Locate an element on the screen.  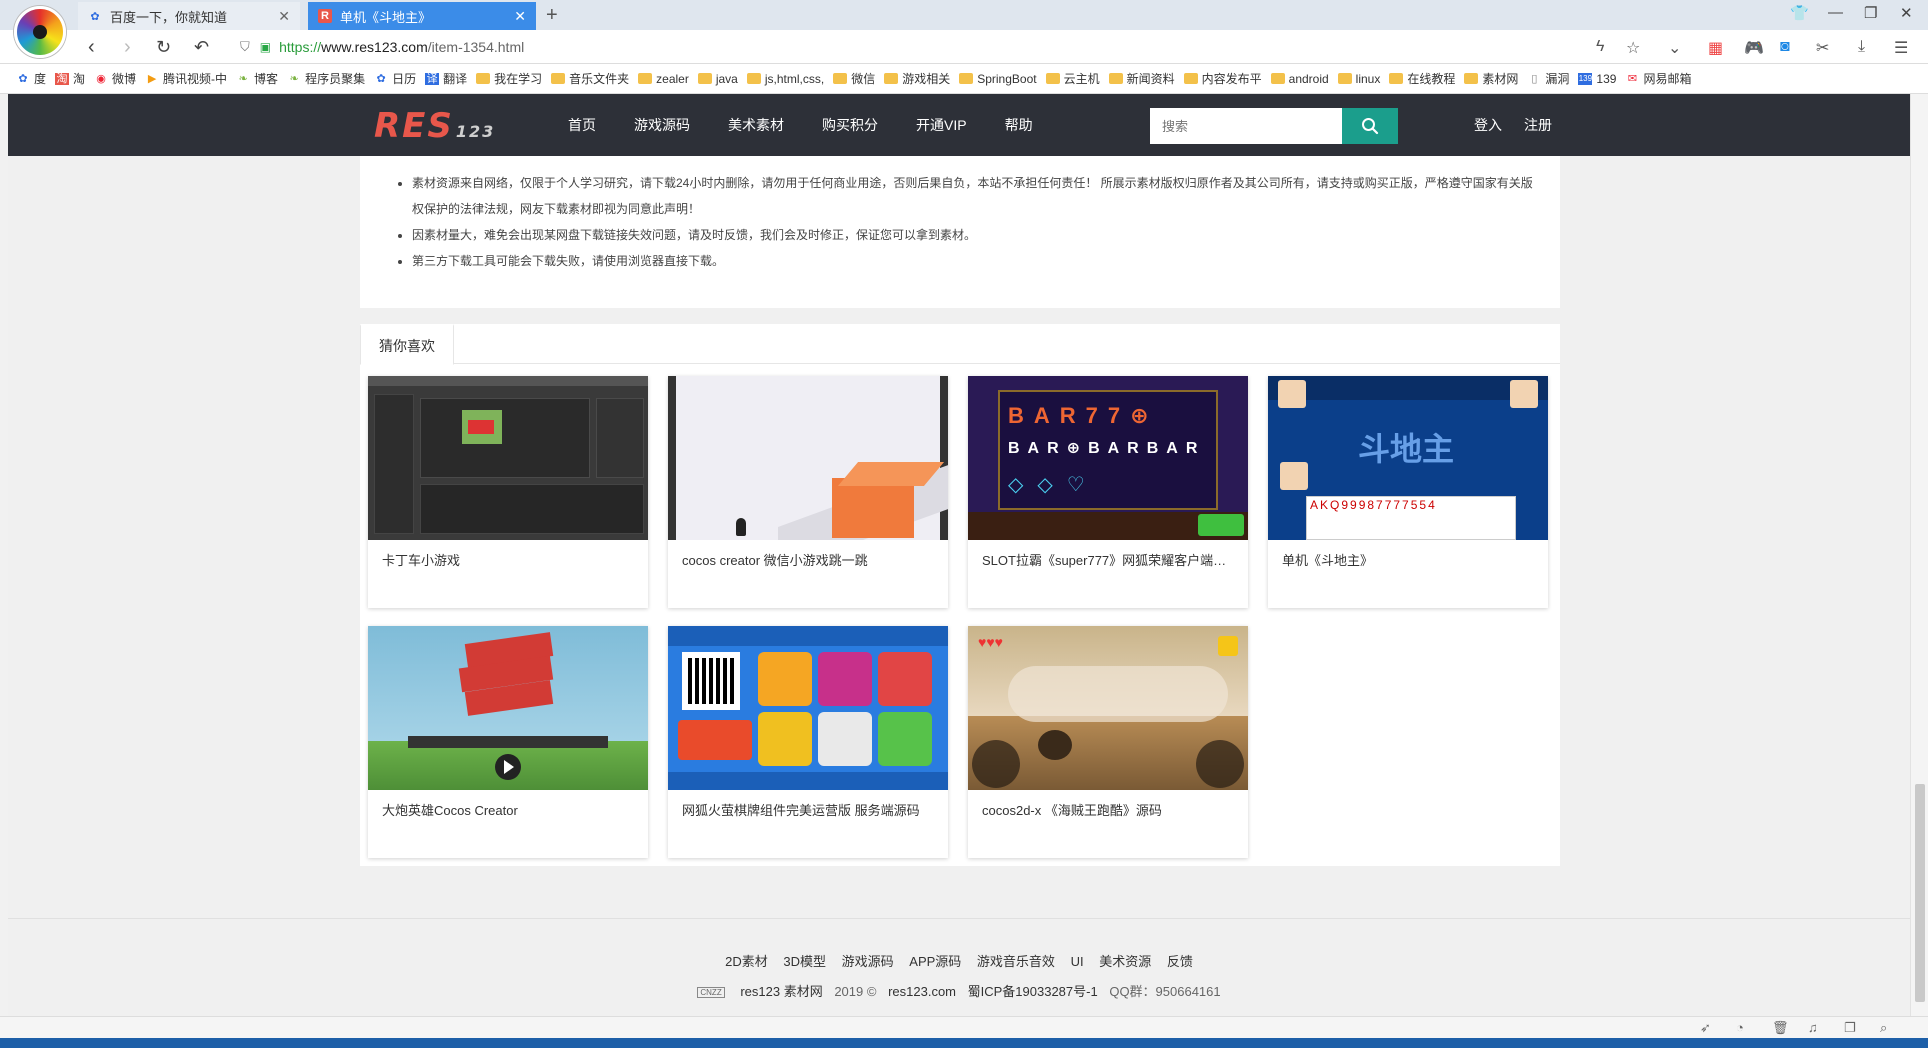
trash-icon: 🗑 is located at coordinates (1780, 1028).